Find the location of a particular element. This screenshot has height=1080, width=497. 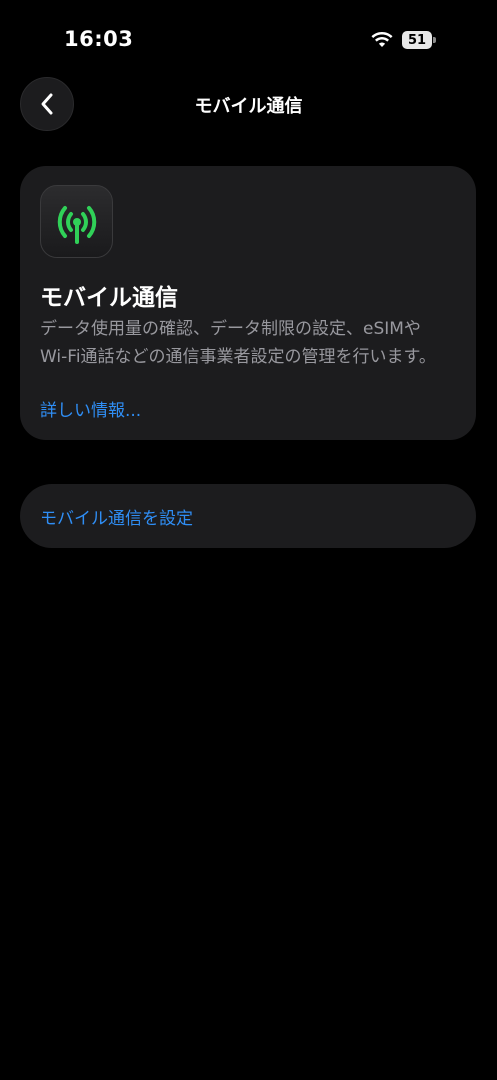

card-title: モバイル通信 is located at coordinates (109, 298).